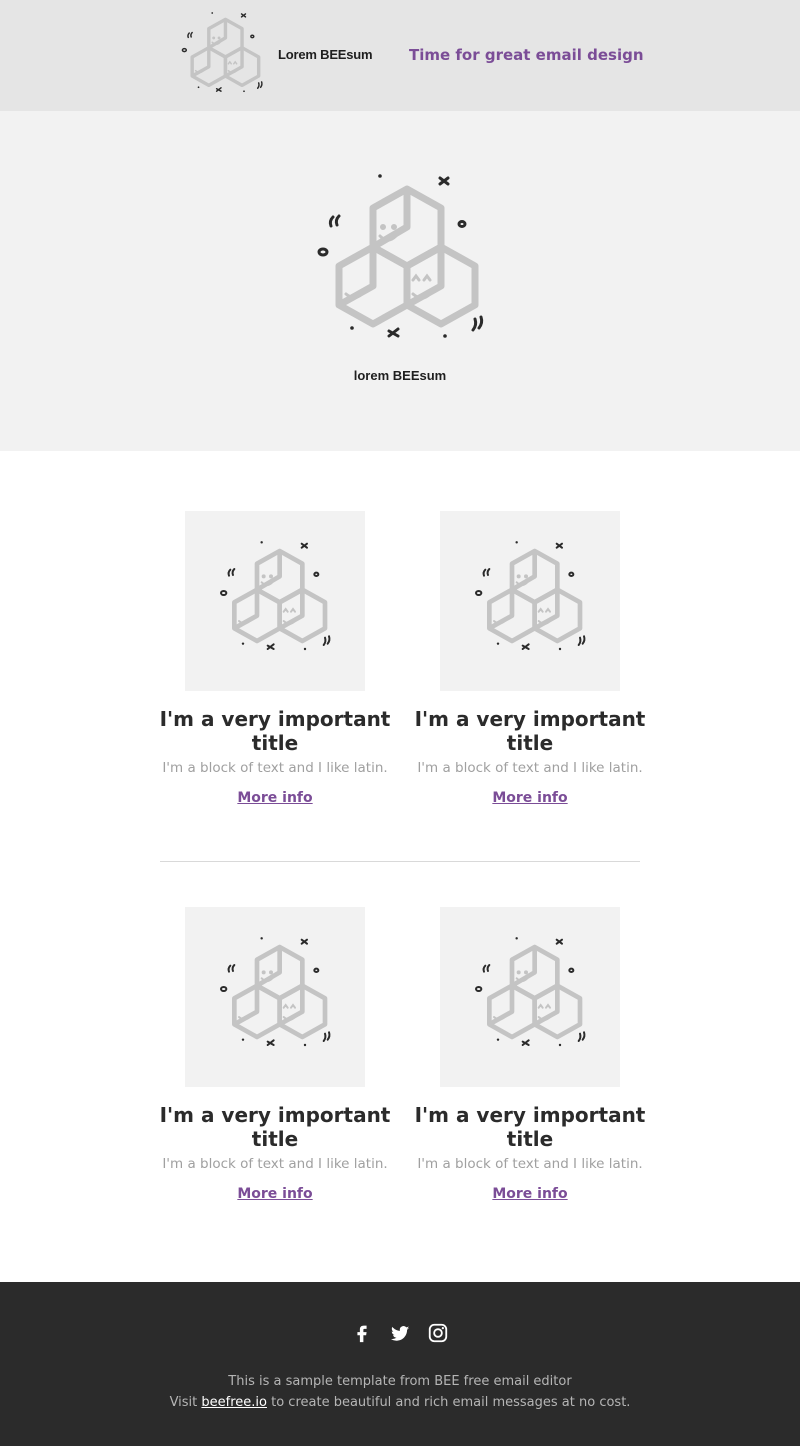  What do you see at coordinates (400, 1333) in the screenshot?
I see `twitter-icon` at bounding box center [400, 1333].